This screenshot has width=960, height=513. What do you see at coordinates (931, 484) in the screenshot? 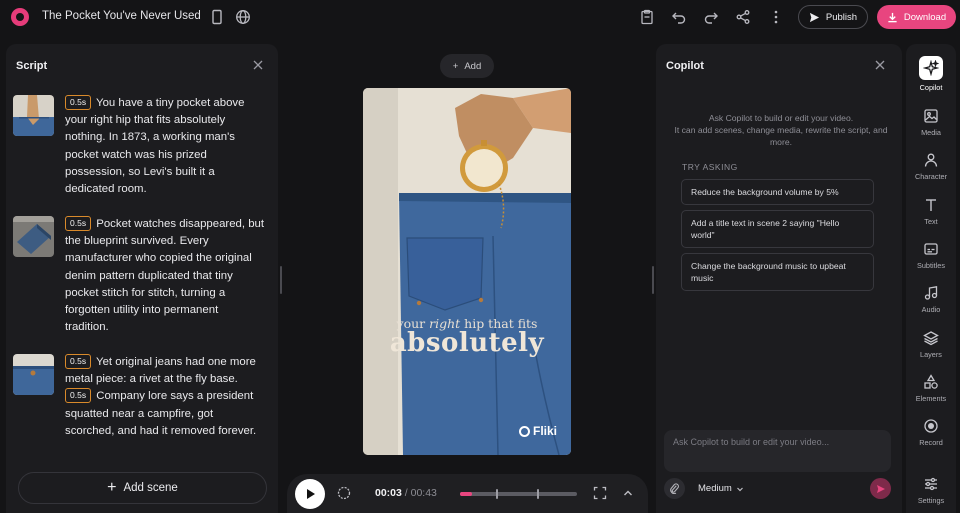
I see `sliders-icon` at bounding box center [931, 484].